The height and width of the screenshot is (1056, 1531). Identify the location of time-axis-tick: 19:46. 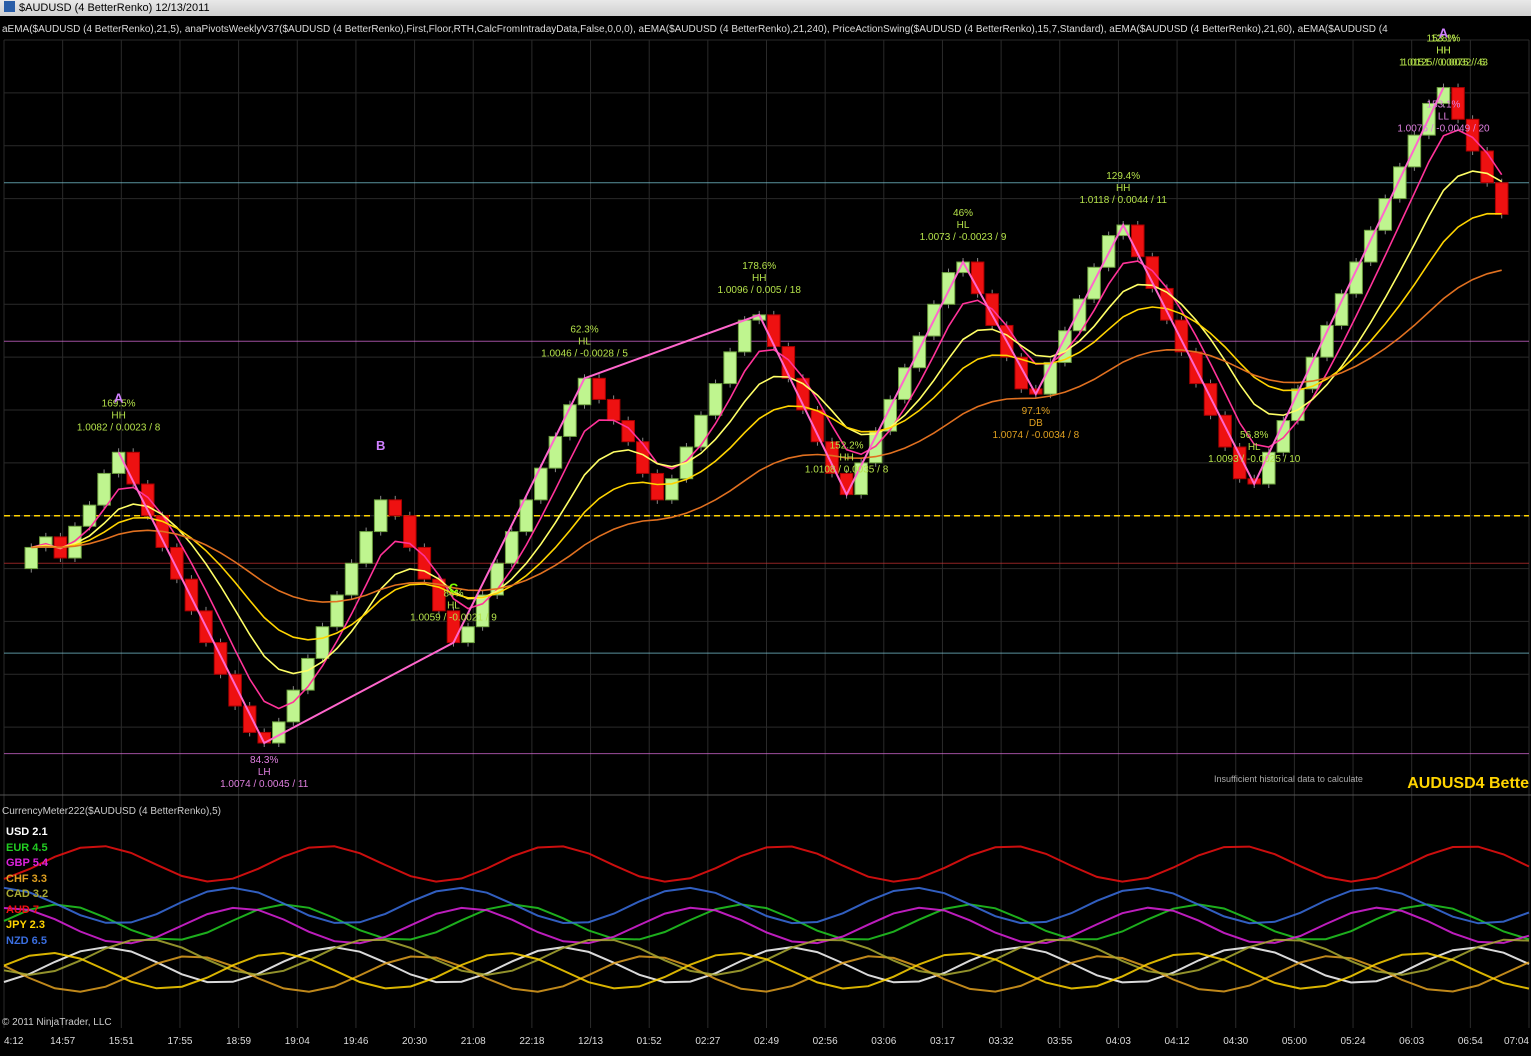
(356, 1041).